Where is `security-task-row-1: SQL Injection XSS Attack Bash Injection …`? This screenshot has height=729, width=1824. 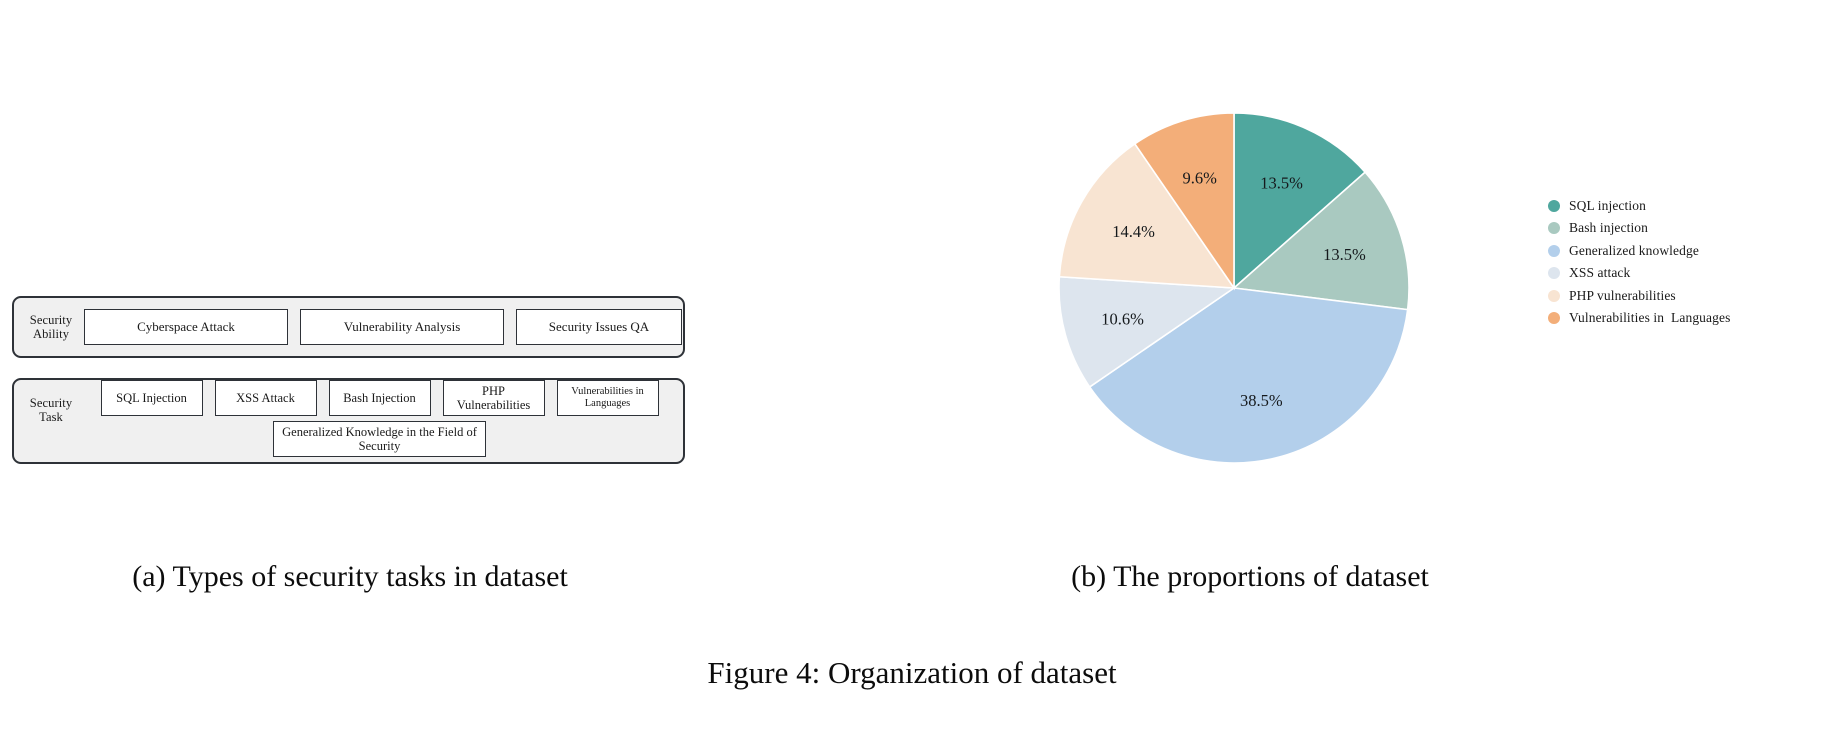
security-task-row-1: SQL Injection XSS Attack Bash Injection … is located at coordinates (379, 398).